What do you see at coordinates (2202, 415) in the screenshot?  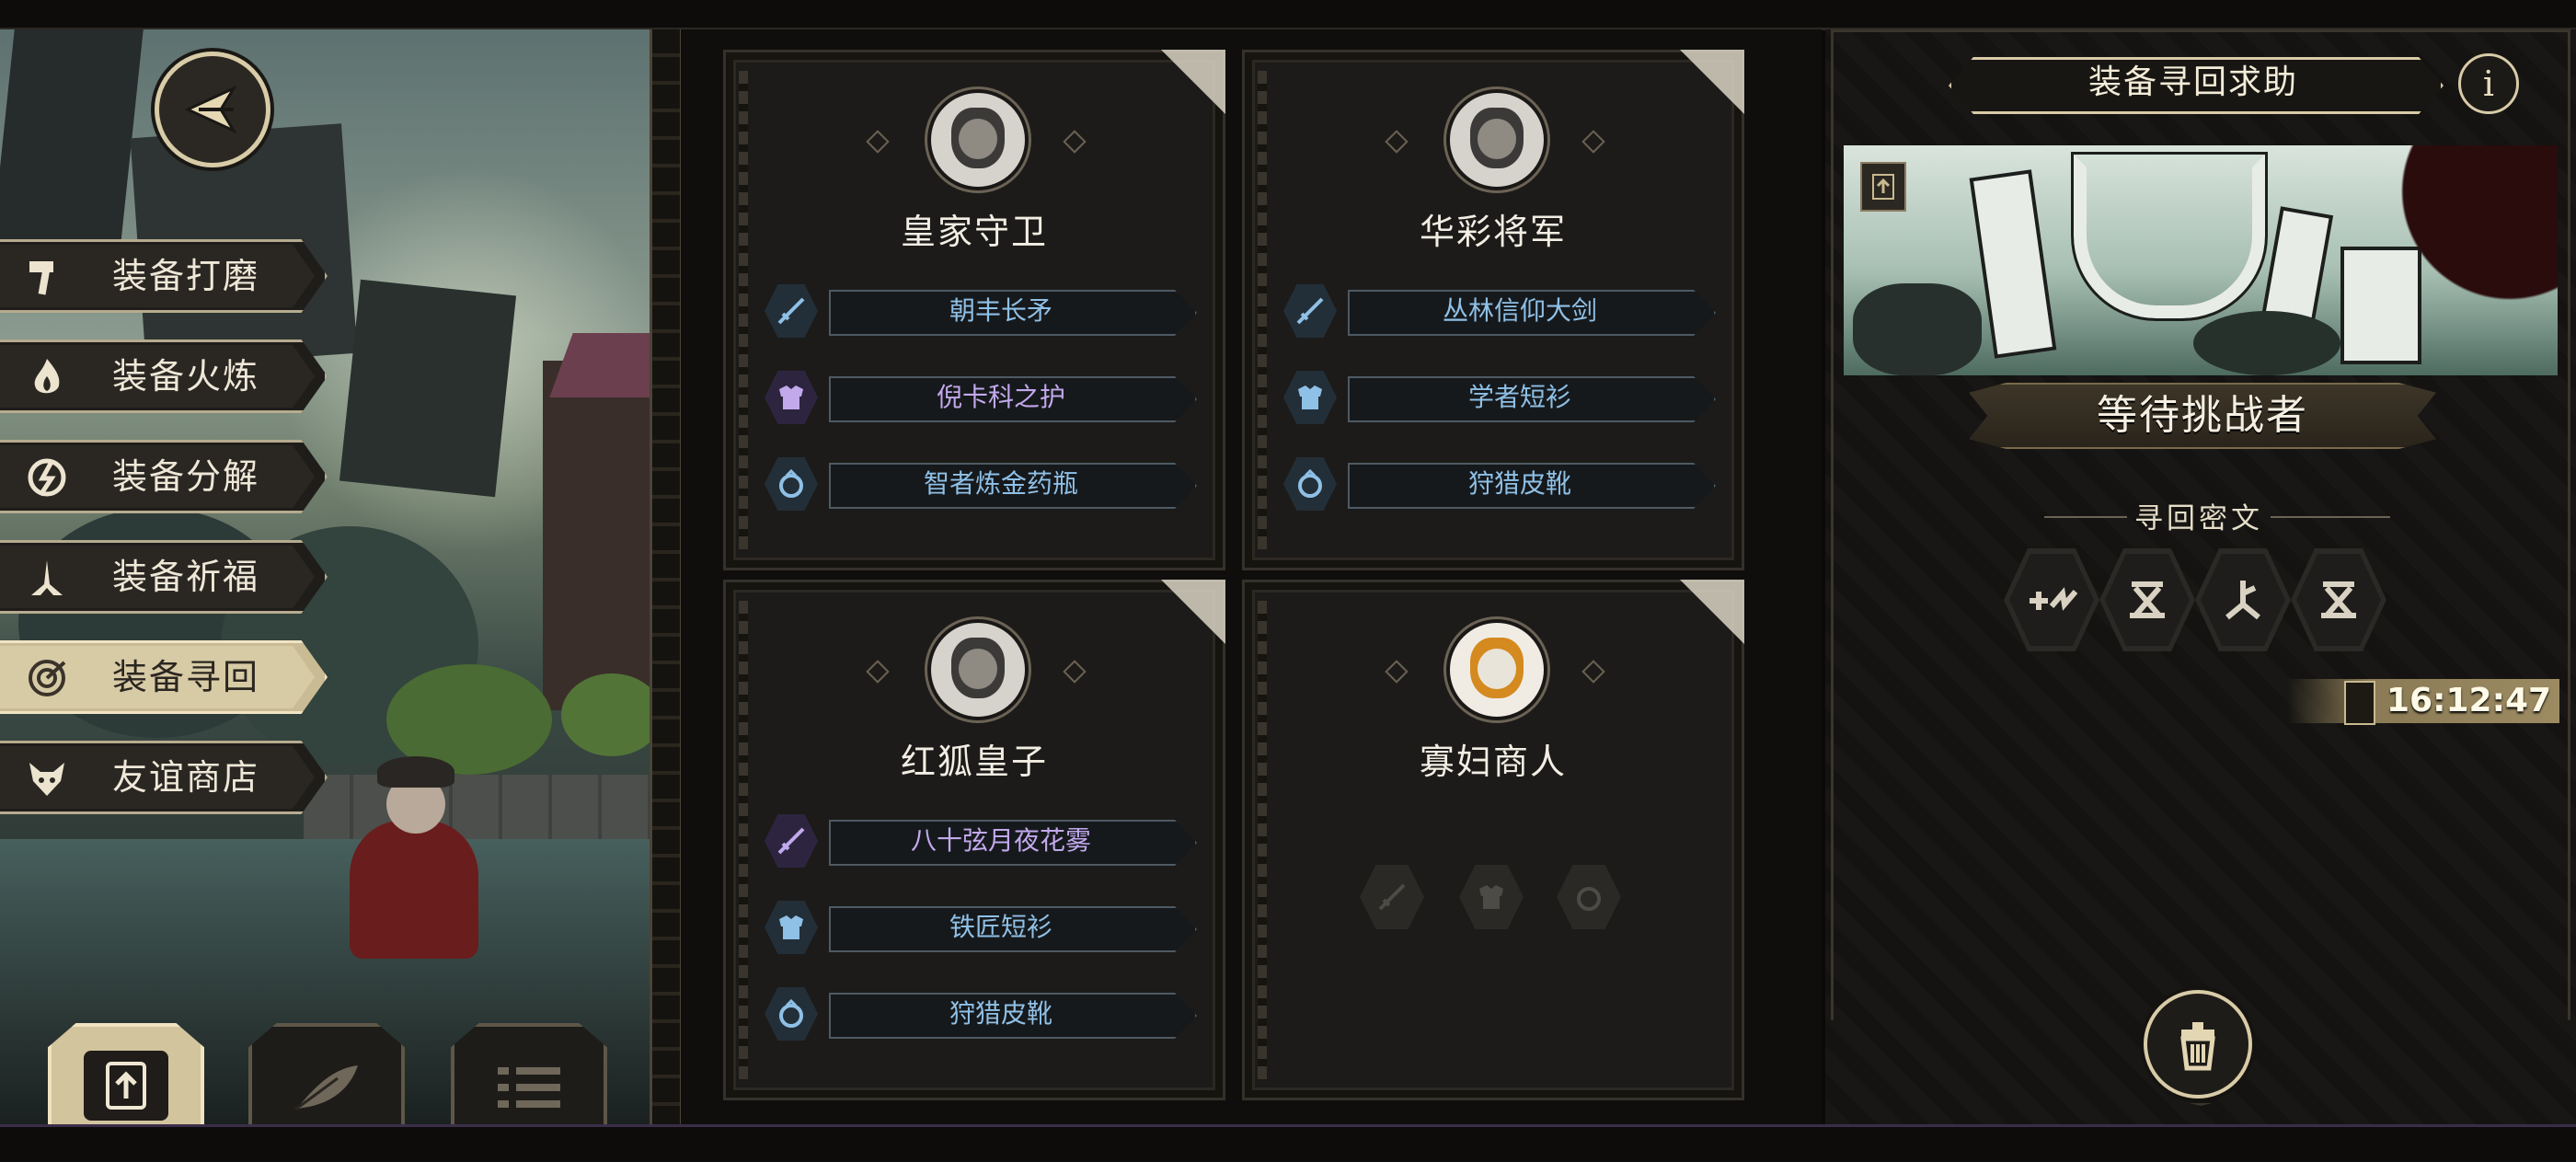 I see `status-text: 等待挑战者` at bounding box center [2202, 415].